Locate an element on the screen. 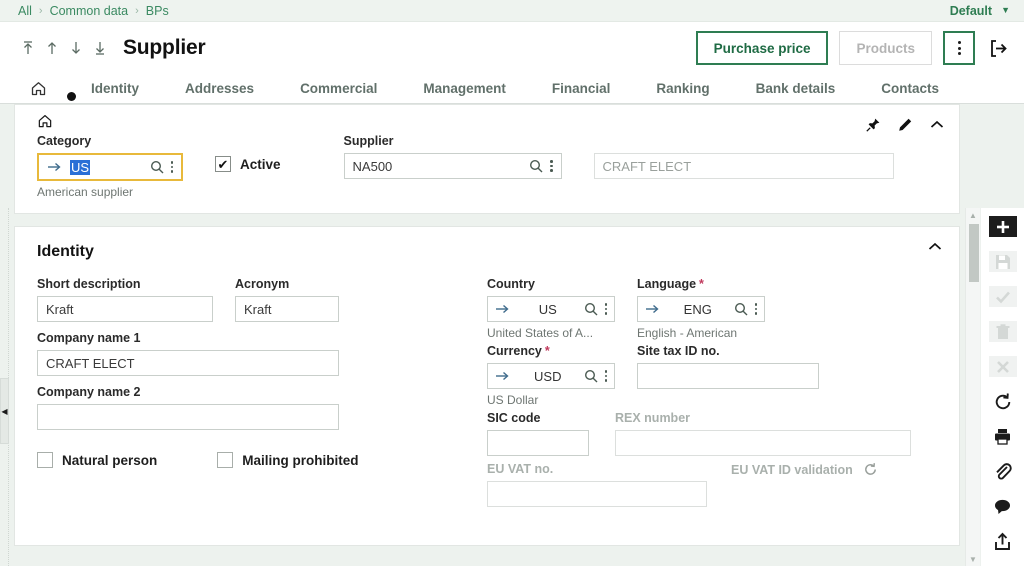 The height and width of the screenshot is (566, 1024). nav-first-icon is located at coordinates (27, 48).